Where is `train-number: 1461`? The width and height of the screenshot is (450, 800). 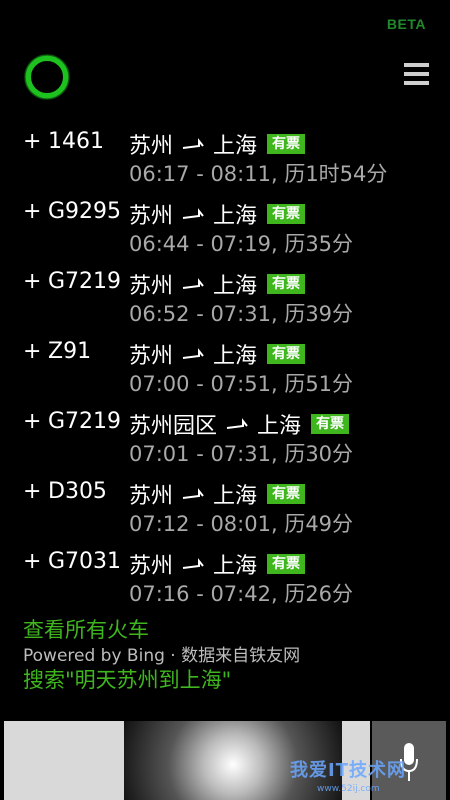 train-number: 1461 is located at coordinates (76, 141).